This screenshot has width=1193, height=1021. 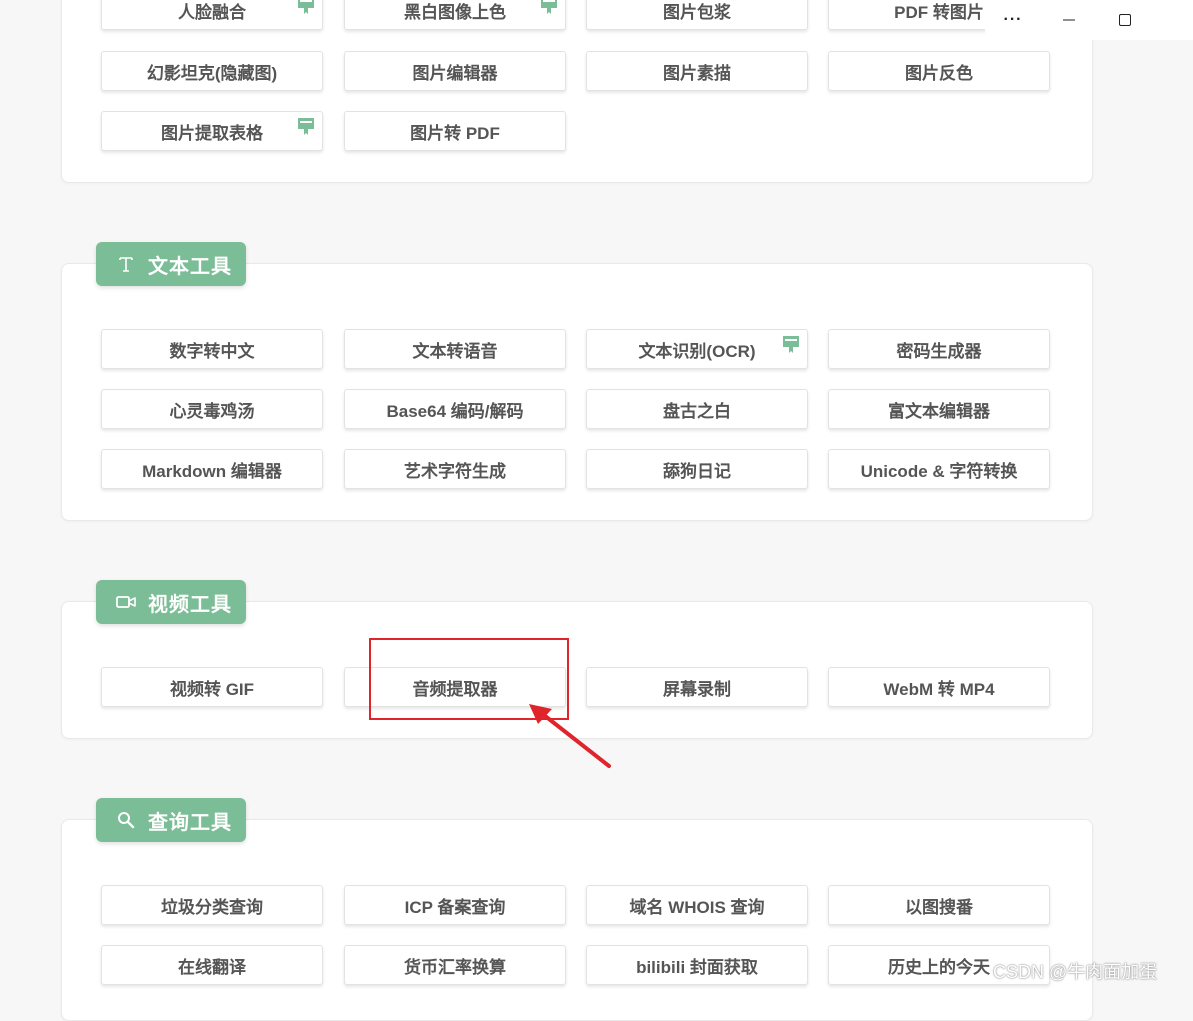 I want to click on annotation-arrow-icon, so click(x=570, y=736).